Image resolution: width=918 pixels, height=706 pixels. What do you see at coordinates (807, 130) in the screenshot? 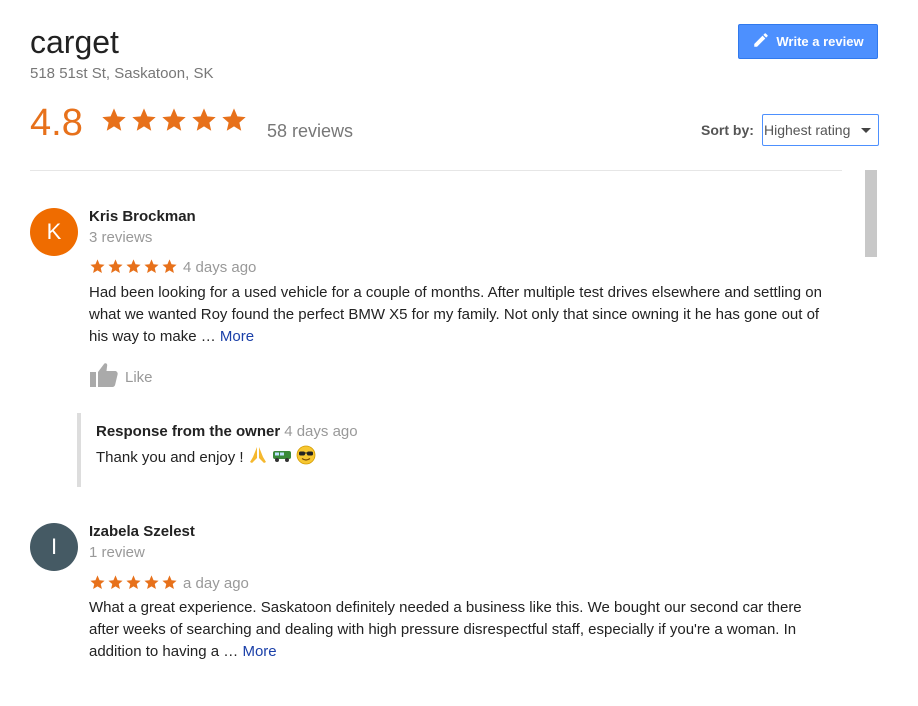
I see `sort-value: Highest rating` at bounding box center [807, 130].